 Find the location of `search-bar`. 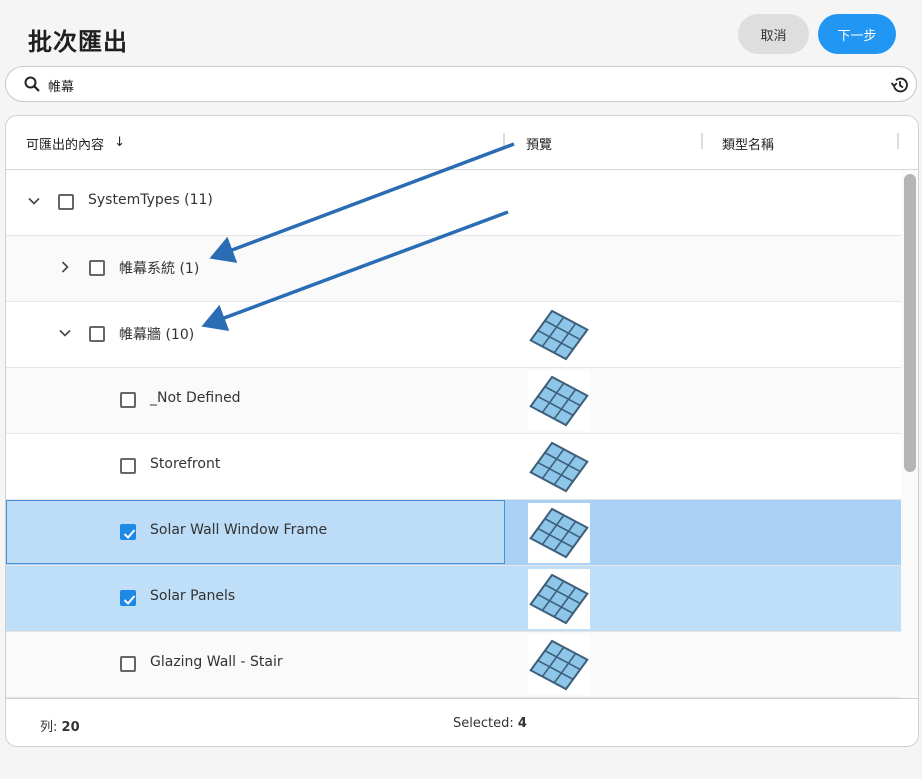

search-bar is located at coordinates (461, 84).